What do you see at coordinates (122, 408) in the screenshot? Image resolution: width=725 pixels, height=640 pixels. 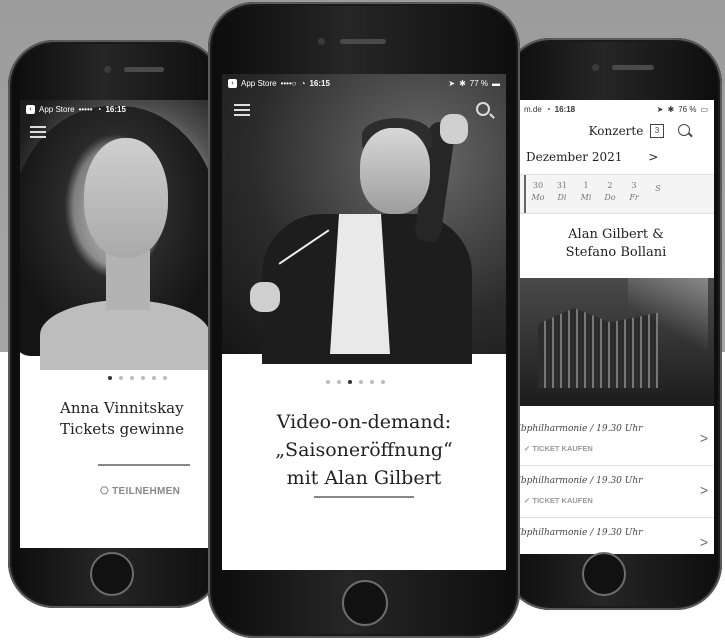 I see `teaser-title-line: Anna Vinnitskay` at bounding box center [122, 408].